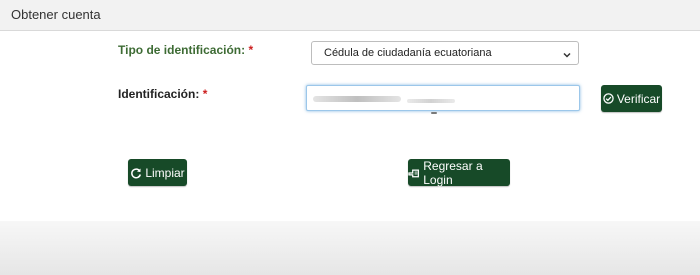  Describe the element at coordinates (567, 52) in the screenshot. I see `chevron-down-icon` at that location.